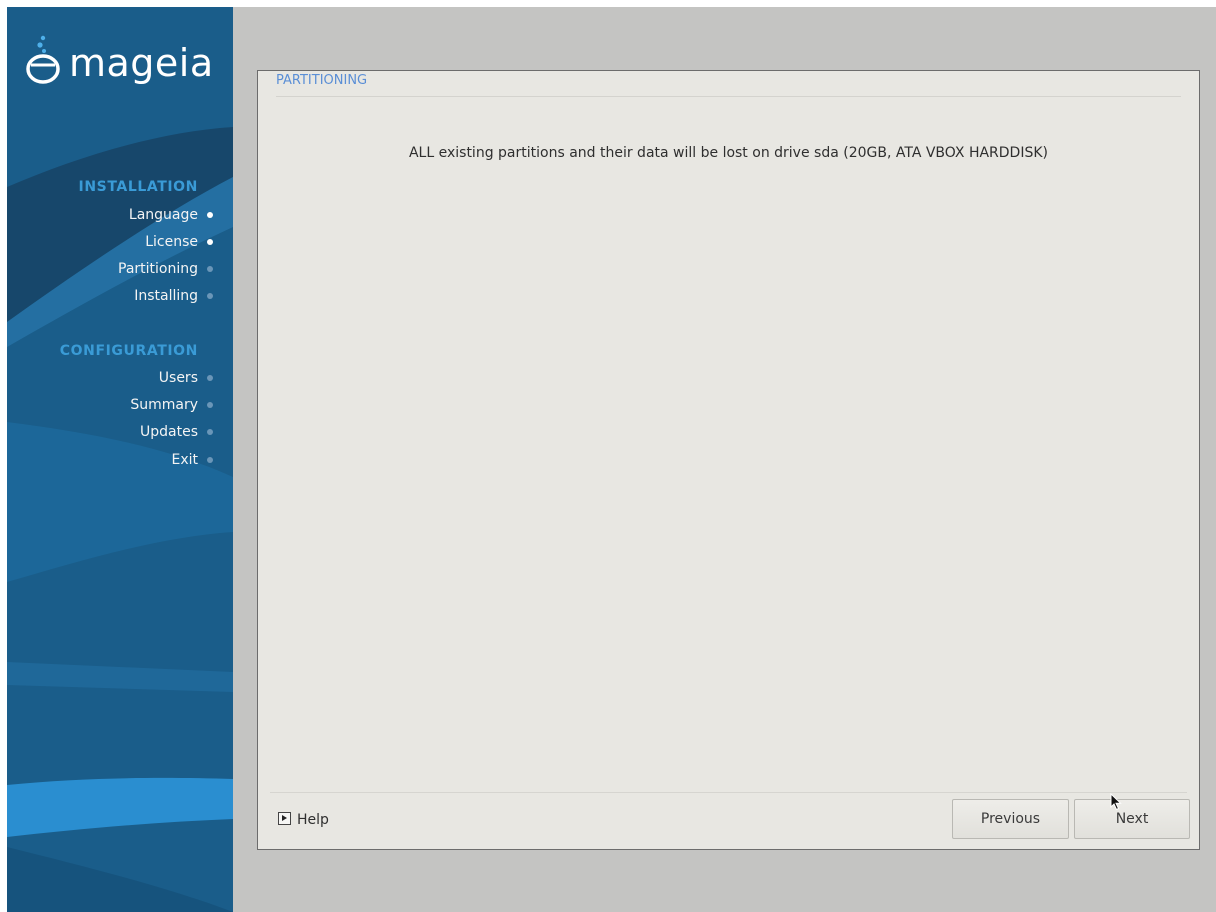  Describe the element at coordinates (166, 296) in the screenshot. I see `step-label: Installing` at that location.